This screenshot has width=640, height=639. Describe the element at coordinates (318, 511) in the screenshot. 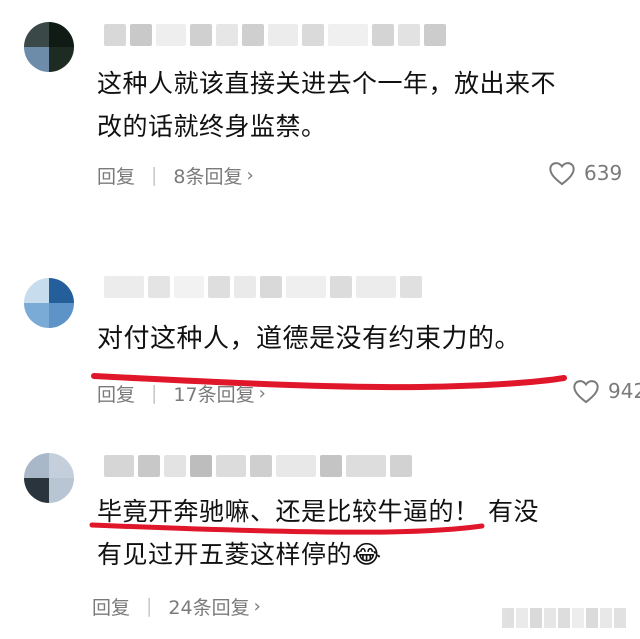

I see `comment-text-line: 毕竟开奔驰嘛、还是比较牛逼的！ 有没` at that location.